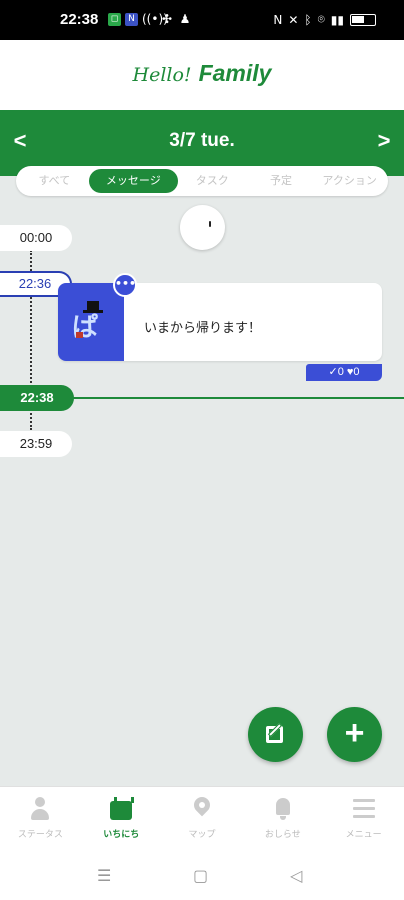 This screenshot has height=900, width=404. I want to click on system-icons: N ✕ ᛒ ⌾ ▮▮, so click(324, 19).